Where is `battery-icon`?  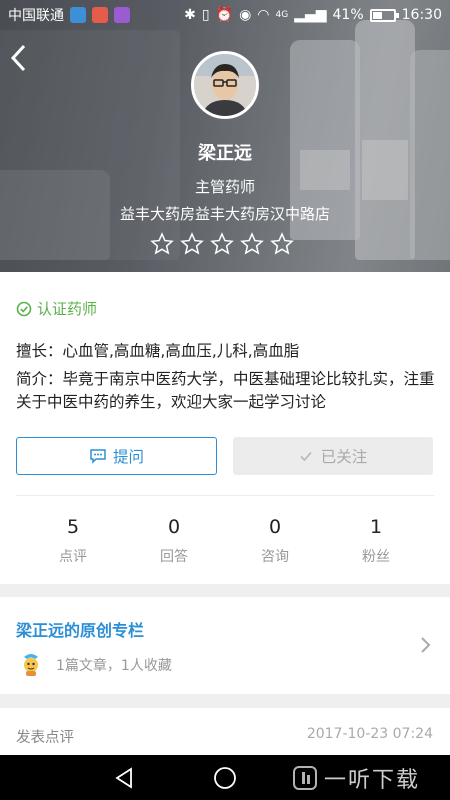 battery-icon is located at coordinates (384, 15).